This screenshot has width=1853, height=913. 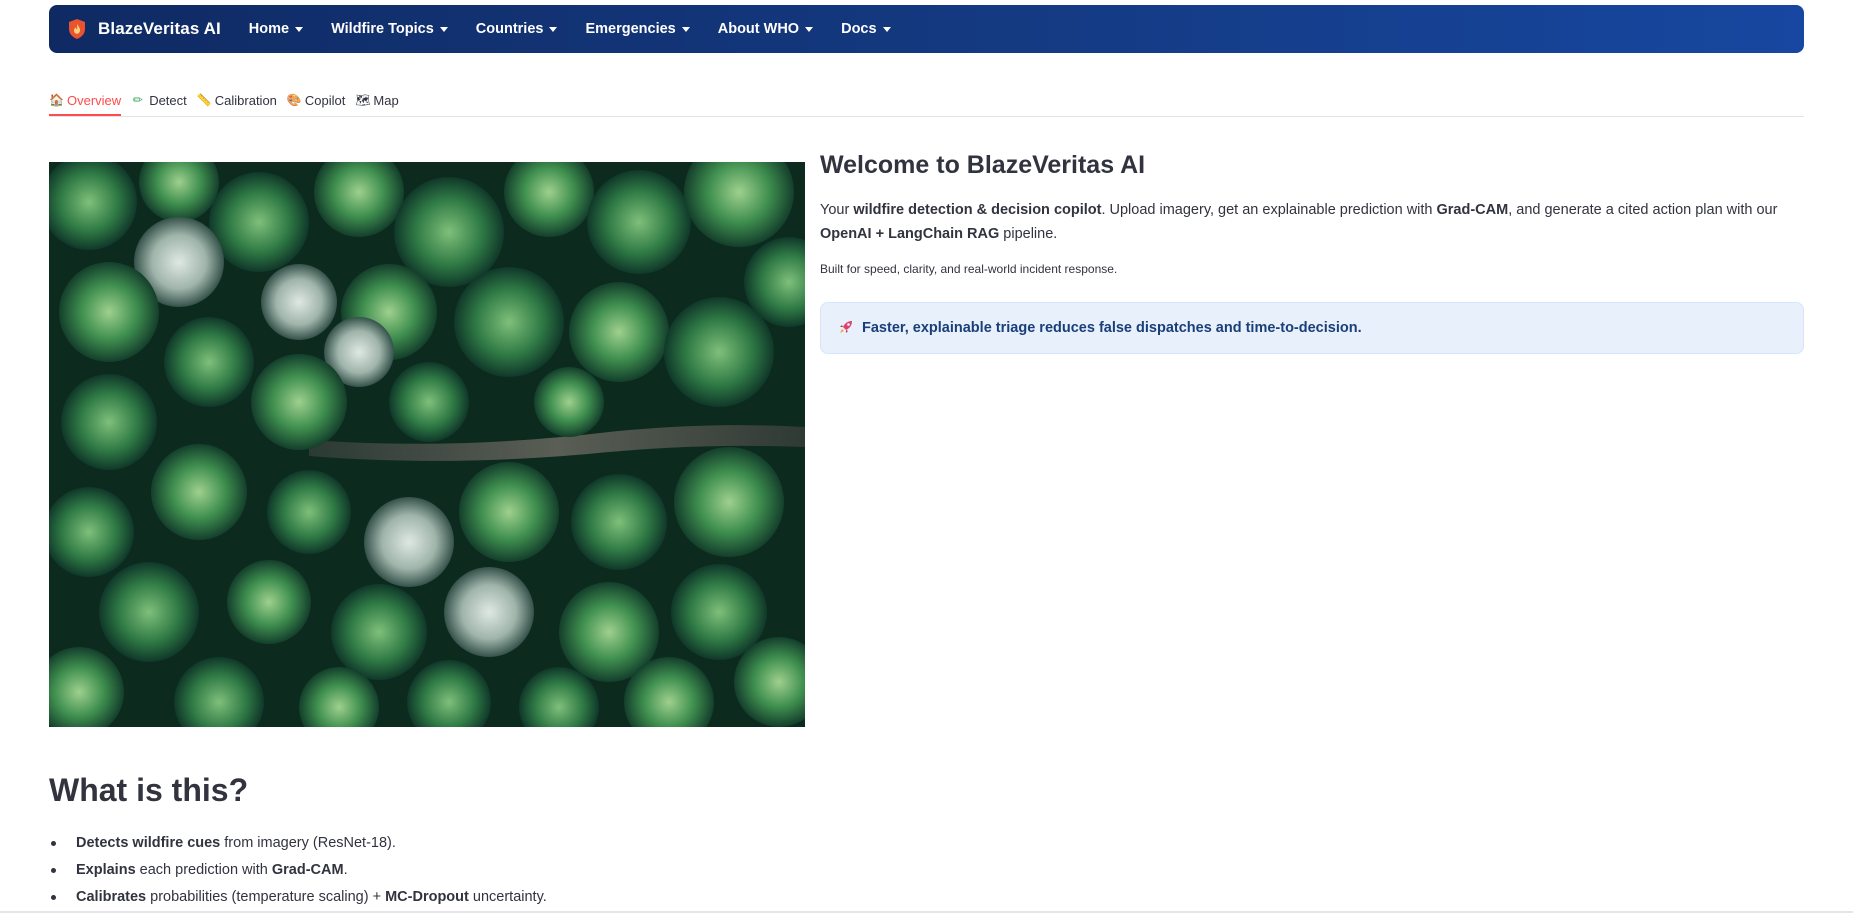 I want to click on nav-emergencies-label: Emergencies, so click(x=630, y=29).